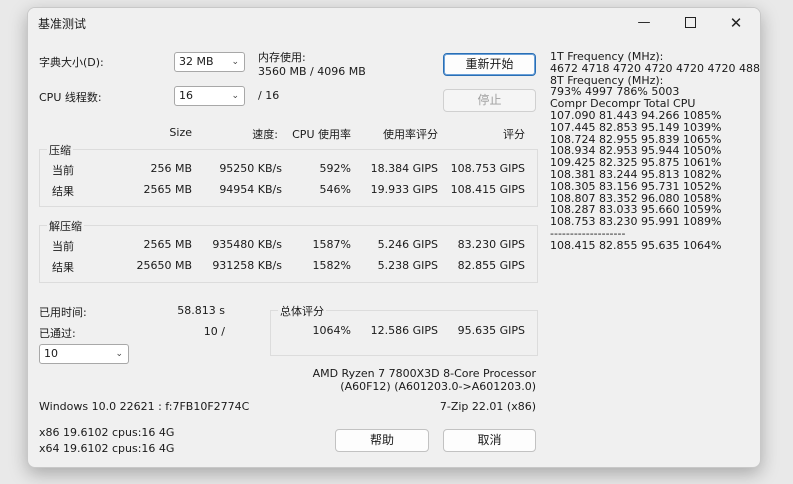 The width and height of the screenshot is (793, 484). I want to click on maximize-icon, so click(690, 22).